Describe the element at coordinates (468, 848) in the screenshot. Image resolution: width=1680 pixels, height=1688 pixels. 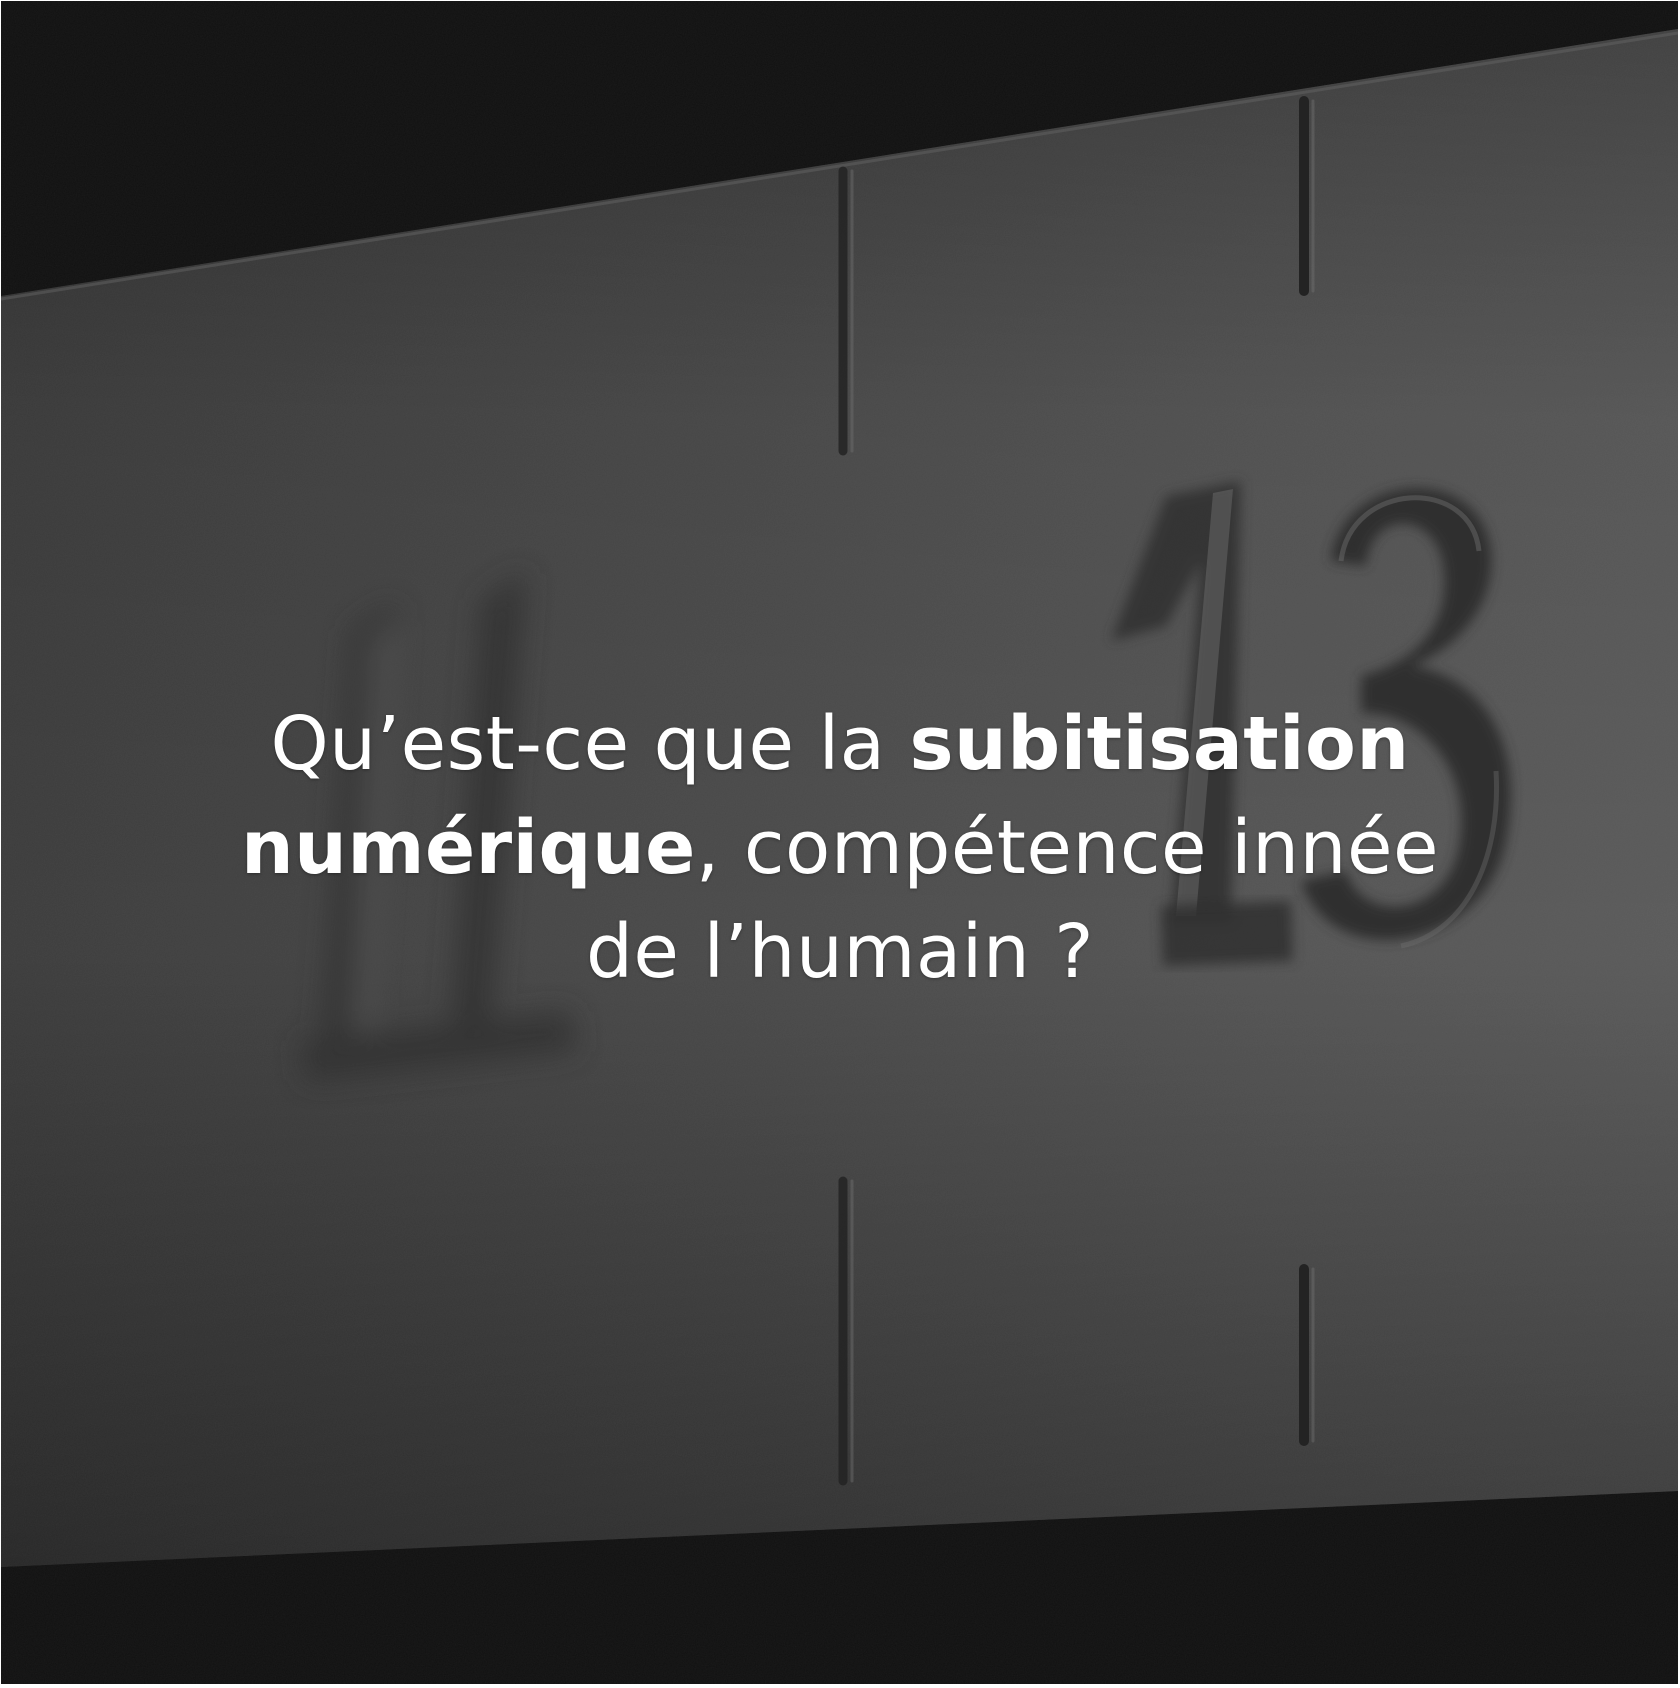
I see `caption-line-2-bold: numérique` at that location.